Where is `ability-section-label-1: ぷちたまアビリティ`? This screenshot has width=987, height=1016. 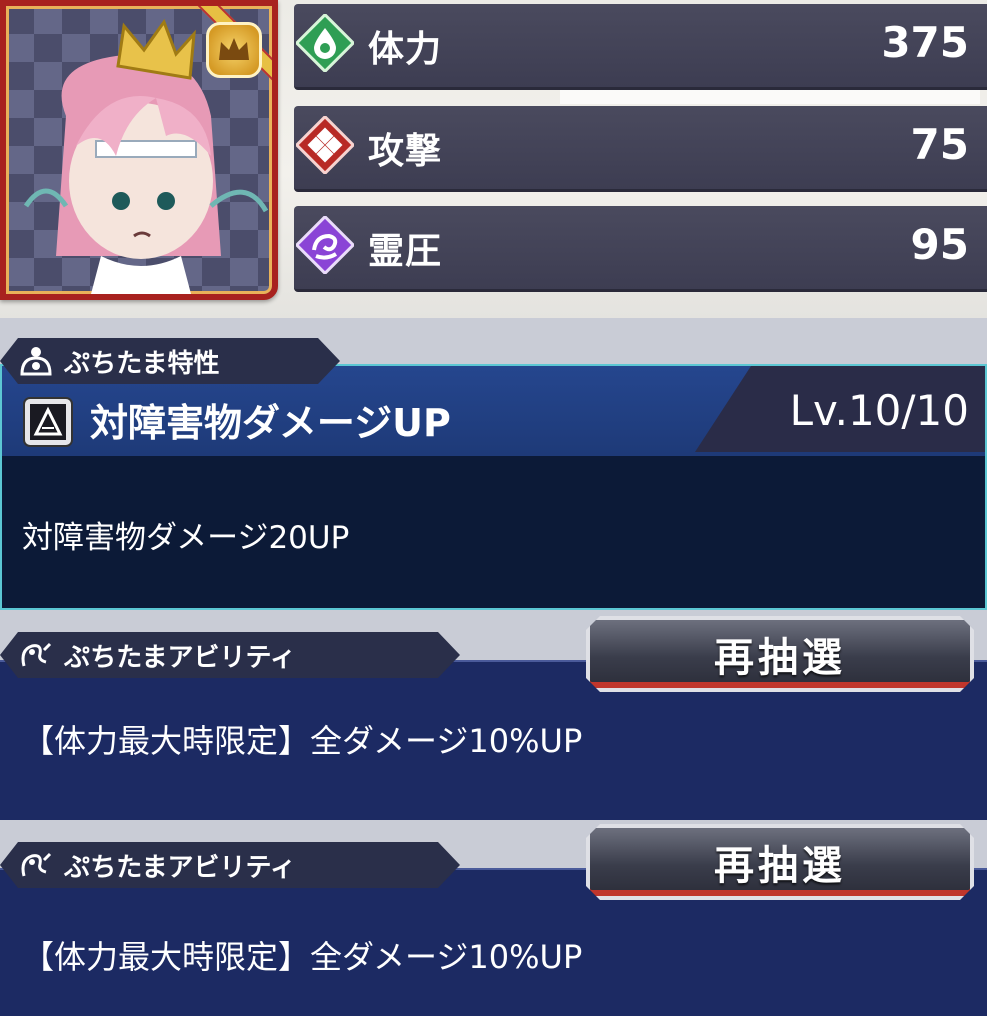 ability-section-label-1: ぷちたまアビリティ is located at coordinates (180, 657).